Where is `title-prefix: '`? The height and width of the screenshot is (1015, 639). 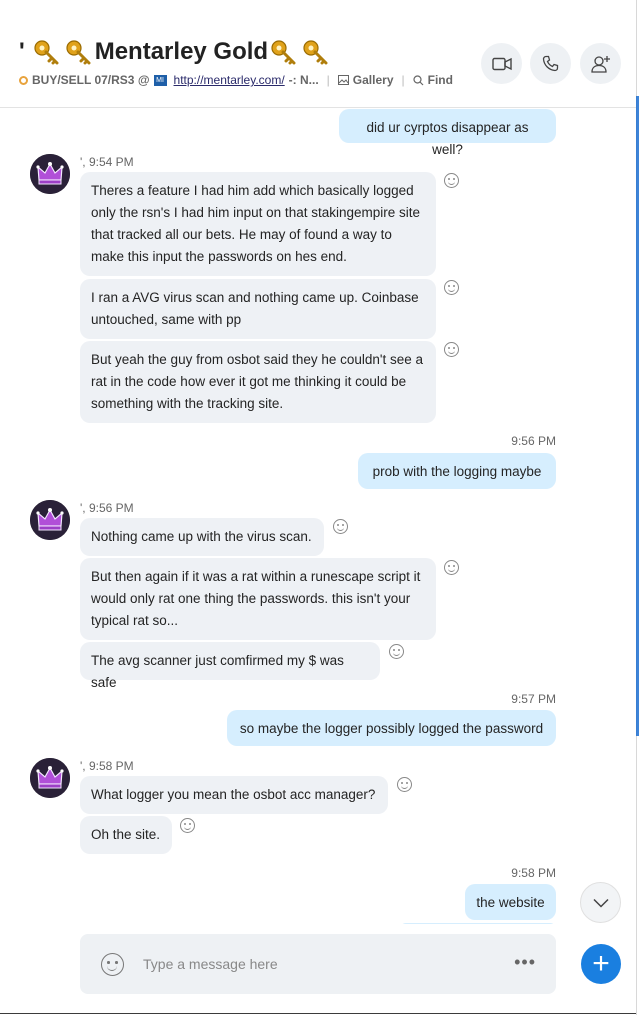 title-prefix: ' is located at coordinates (22, 51).